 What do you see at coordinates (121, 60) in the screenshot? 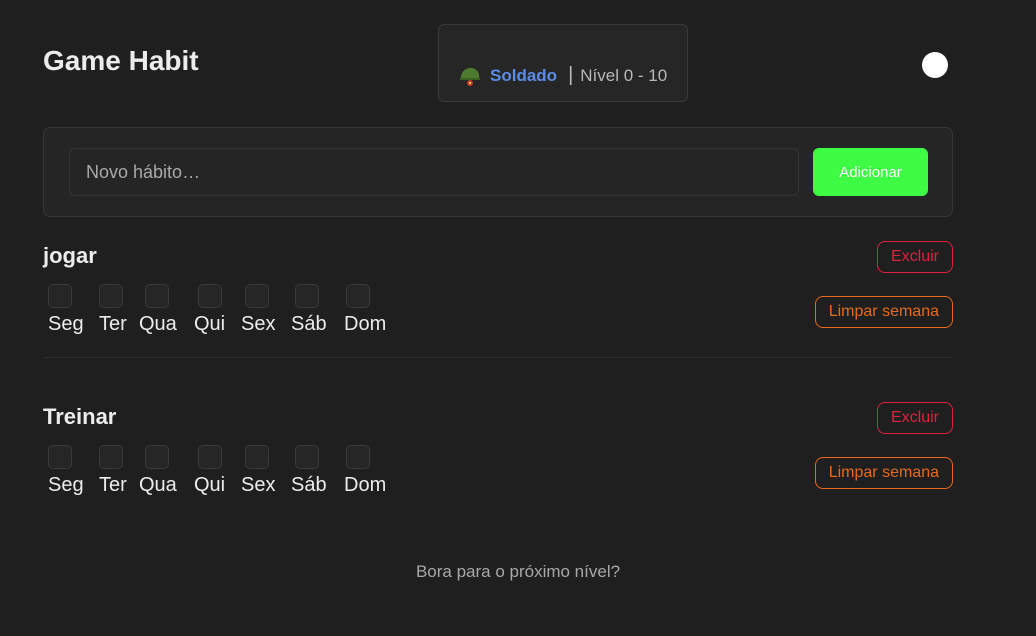
I see `app-title: Game Habit` at bounding box center [121, 60].